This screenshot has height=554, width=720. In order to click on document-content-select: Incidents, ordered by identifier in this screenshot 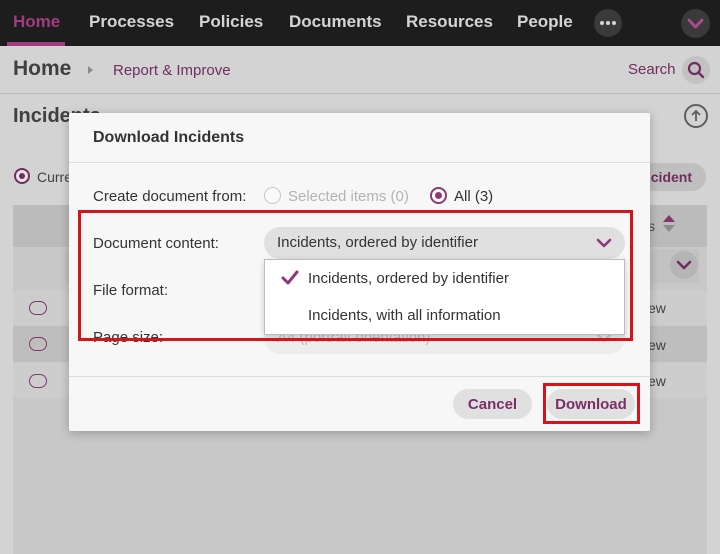, I will do `click(444, 243)`.